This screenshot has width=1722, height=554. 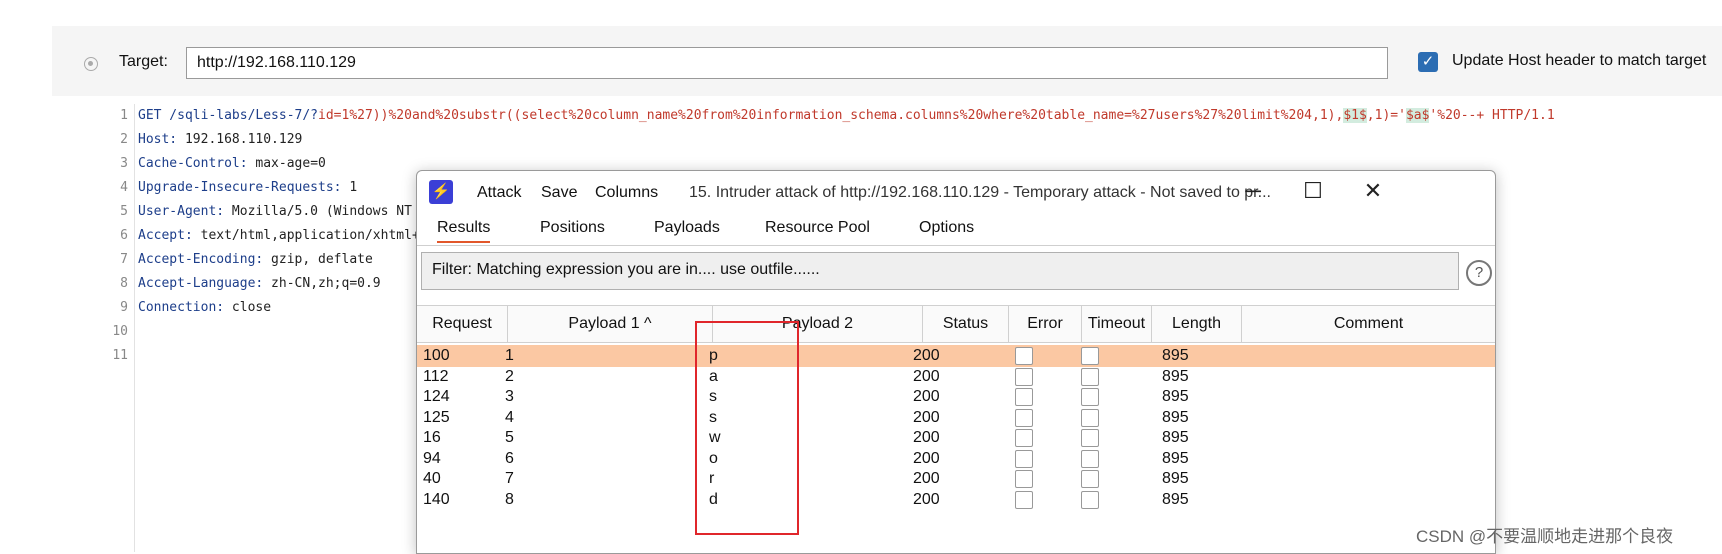 I want to click on maximize-icon: ☐, so click(x=1313, y=191).